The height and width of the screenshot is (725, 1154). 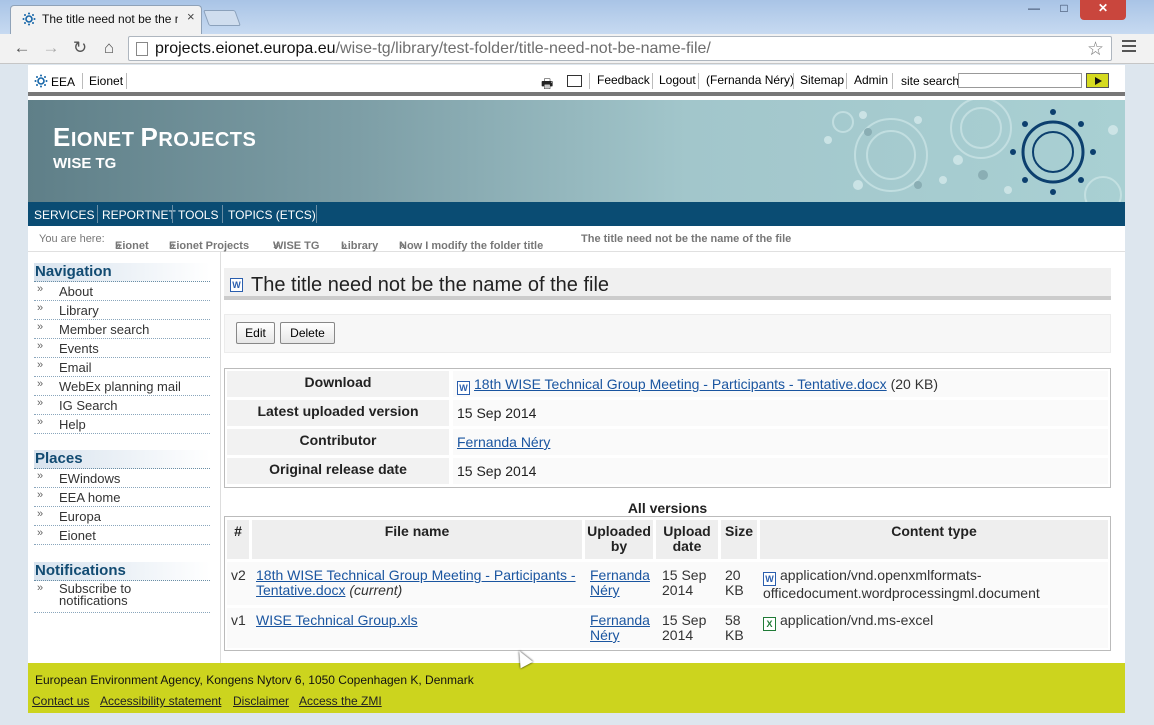 I want to click on search-go-button, so click(x=1097, y=80).